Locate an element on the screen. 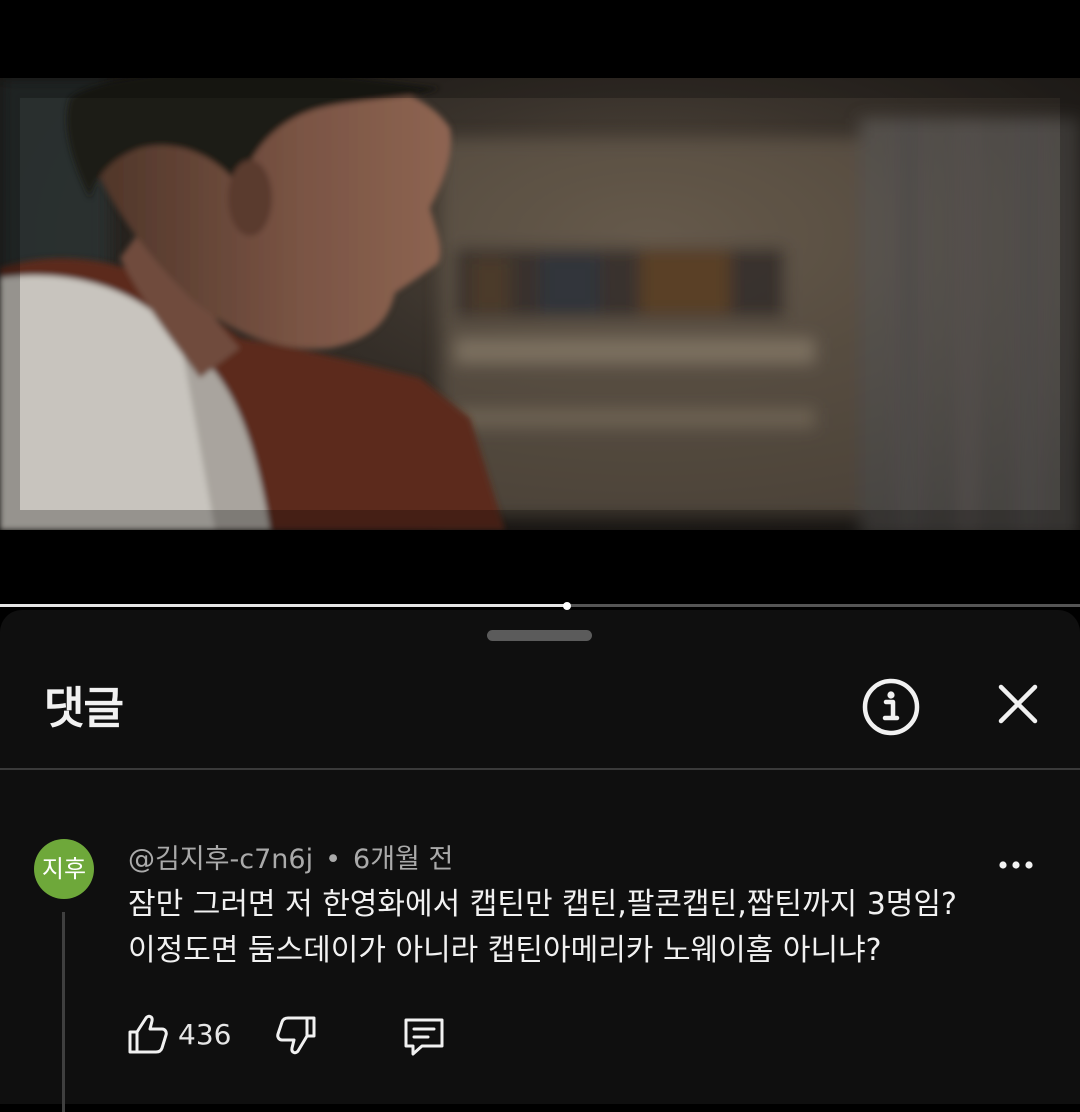  comment-meta: @김지후-c7n6j • 6개월 전 is located at coordinates (290, 856).